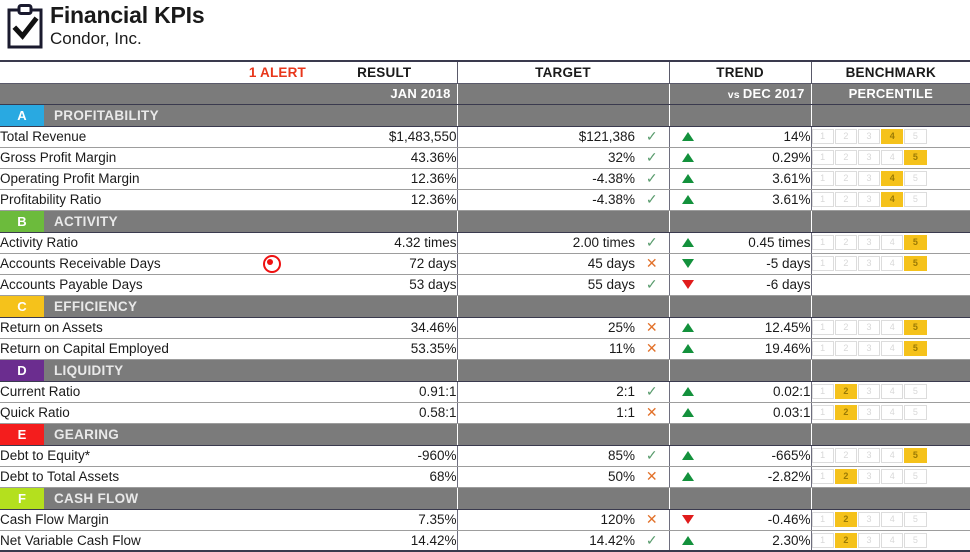 This screenshot has height=552, width=970. What do you see at coordinates (385, 392) in the screenshot?
I see `kpi-result: 0.91:1` at bounding box center [385, 392].